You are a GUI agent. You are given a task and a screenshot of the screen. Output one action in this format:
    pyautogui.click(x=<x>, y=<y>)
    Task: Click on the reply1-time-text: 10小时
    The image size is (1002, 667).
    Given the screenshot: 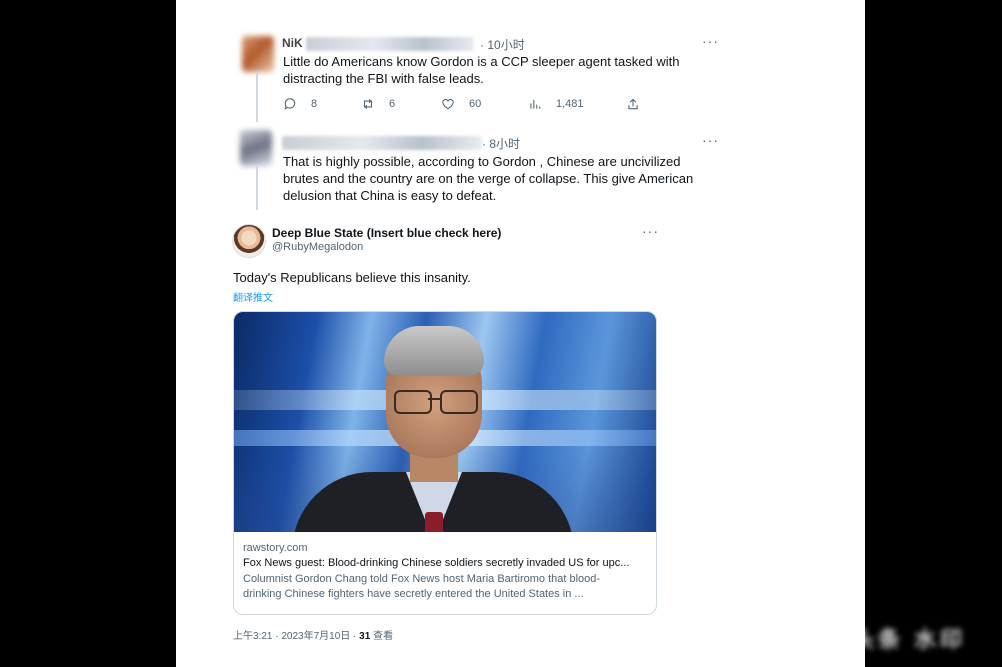 What is the action you would take?
    pyautogui.click(x=506, y=45)
    